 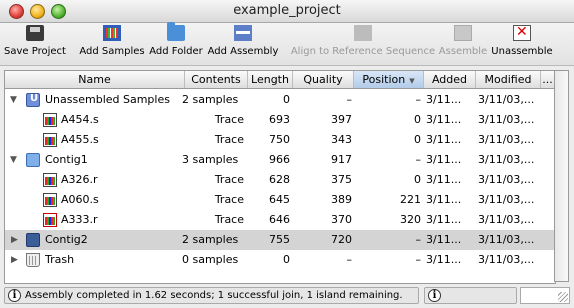 I want to click on add-folder-icon, so click(x=176, y=31).